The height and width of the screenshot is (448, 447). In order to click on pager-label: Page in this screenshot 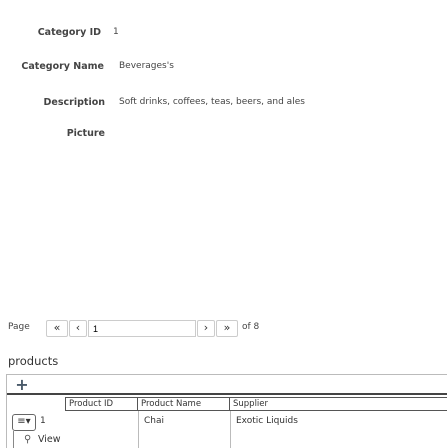, I will do `click(19, 327)`.